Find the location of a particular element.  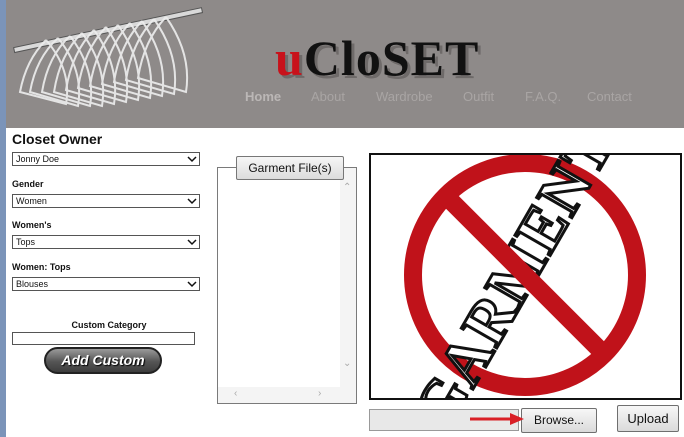

owner-select-value: Jonny Doe is located at coordinates (38, 159).